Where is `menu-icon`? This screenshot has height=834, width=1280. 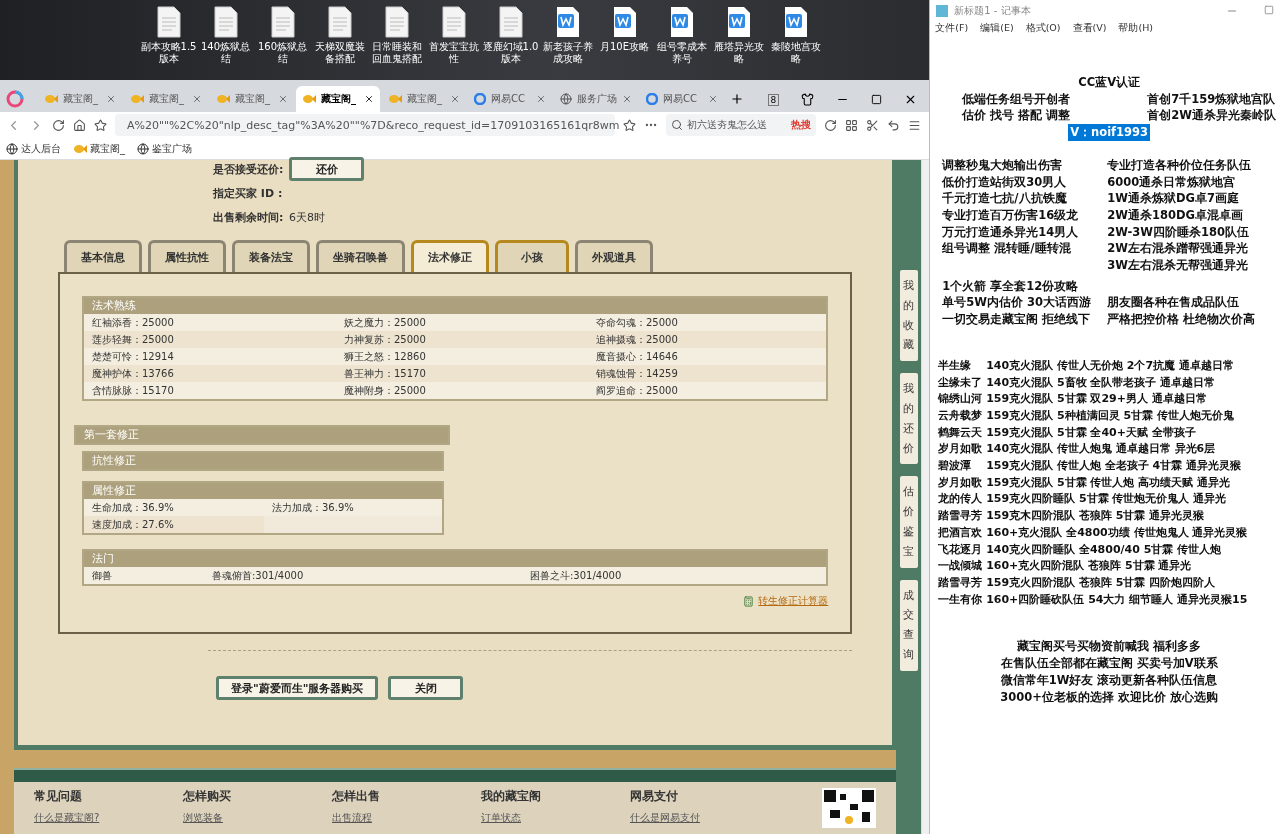 menu-icon is located at coordinates (914, 125).